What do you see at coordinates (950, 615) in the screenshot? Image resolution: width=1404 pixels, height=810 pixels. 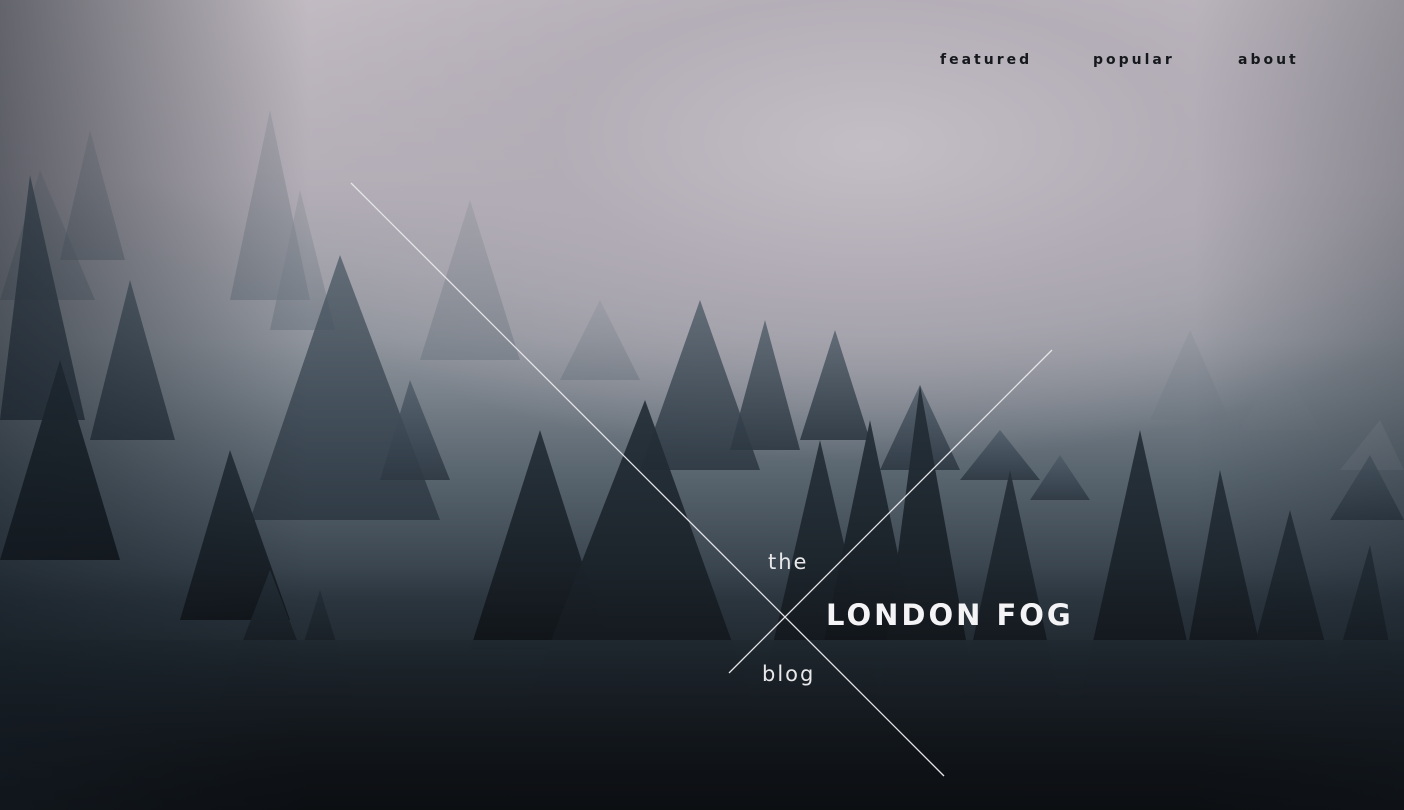 I see `logo-title: LONDON FOG` at bounding box center [950, 615].